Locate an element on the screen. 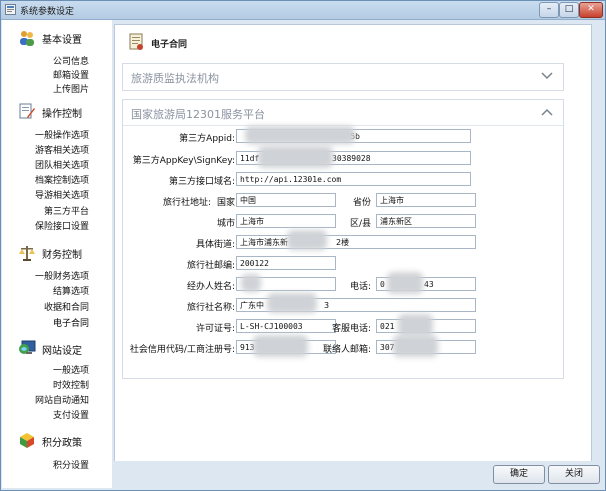 The width and height of the screenshot is (606, 491). contact-email-label: 联络人邮箱: is located at coordinates (346, 350).